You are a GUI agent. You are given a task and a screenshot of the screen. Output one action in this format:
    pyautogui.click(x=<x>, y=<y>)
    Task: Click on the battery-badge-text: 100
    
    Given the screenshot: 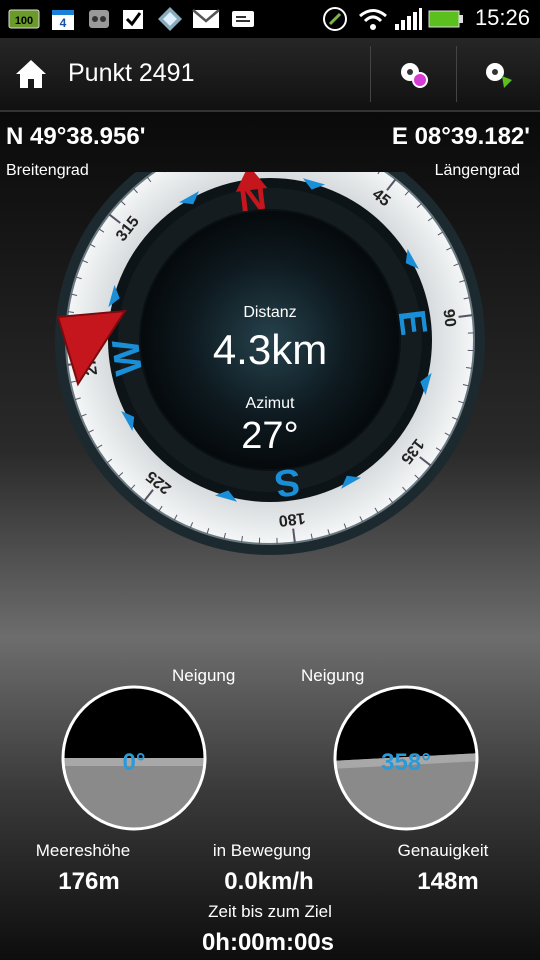 What is the action you would take?
    pyautogui.click(x=24, y=21)
    